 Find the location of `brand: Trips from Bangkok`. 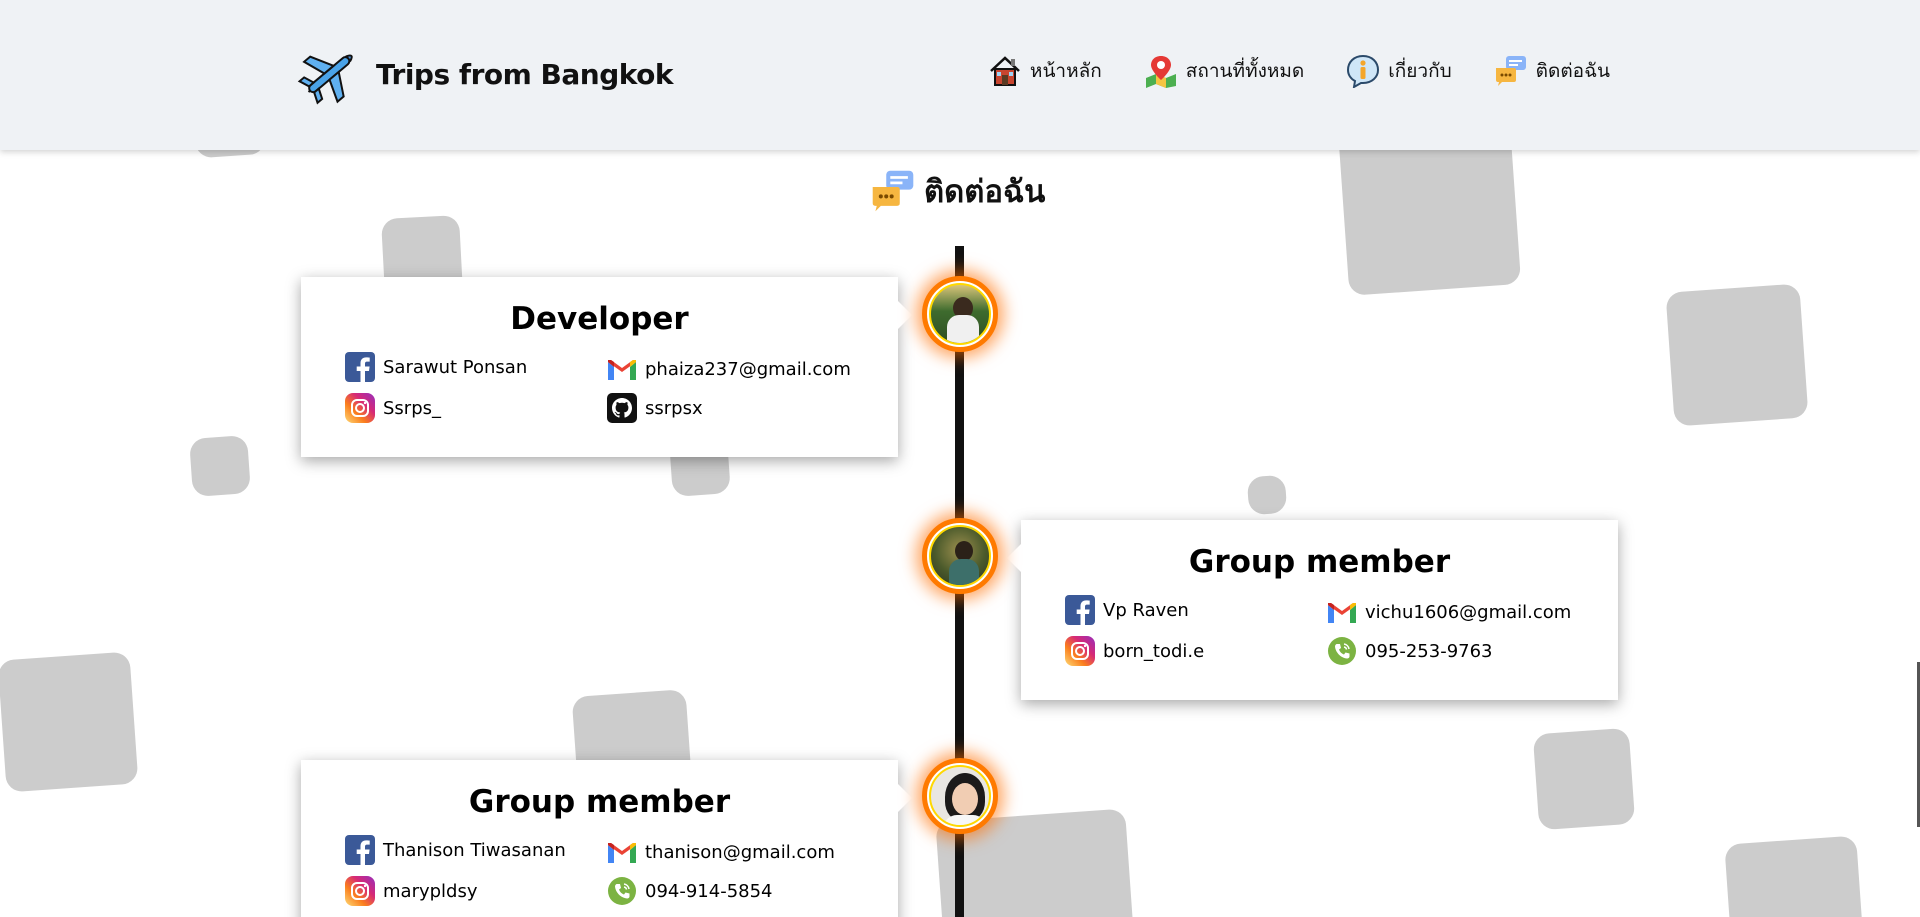

brand: Trips from Bangkok is located at coordinates (484, 74).